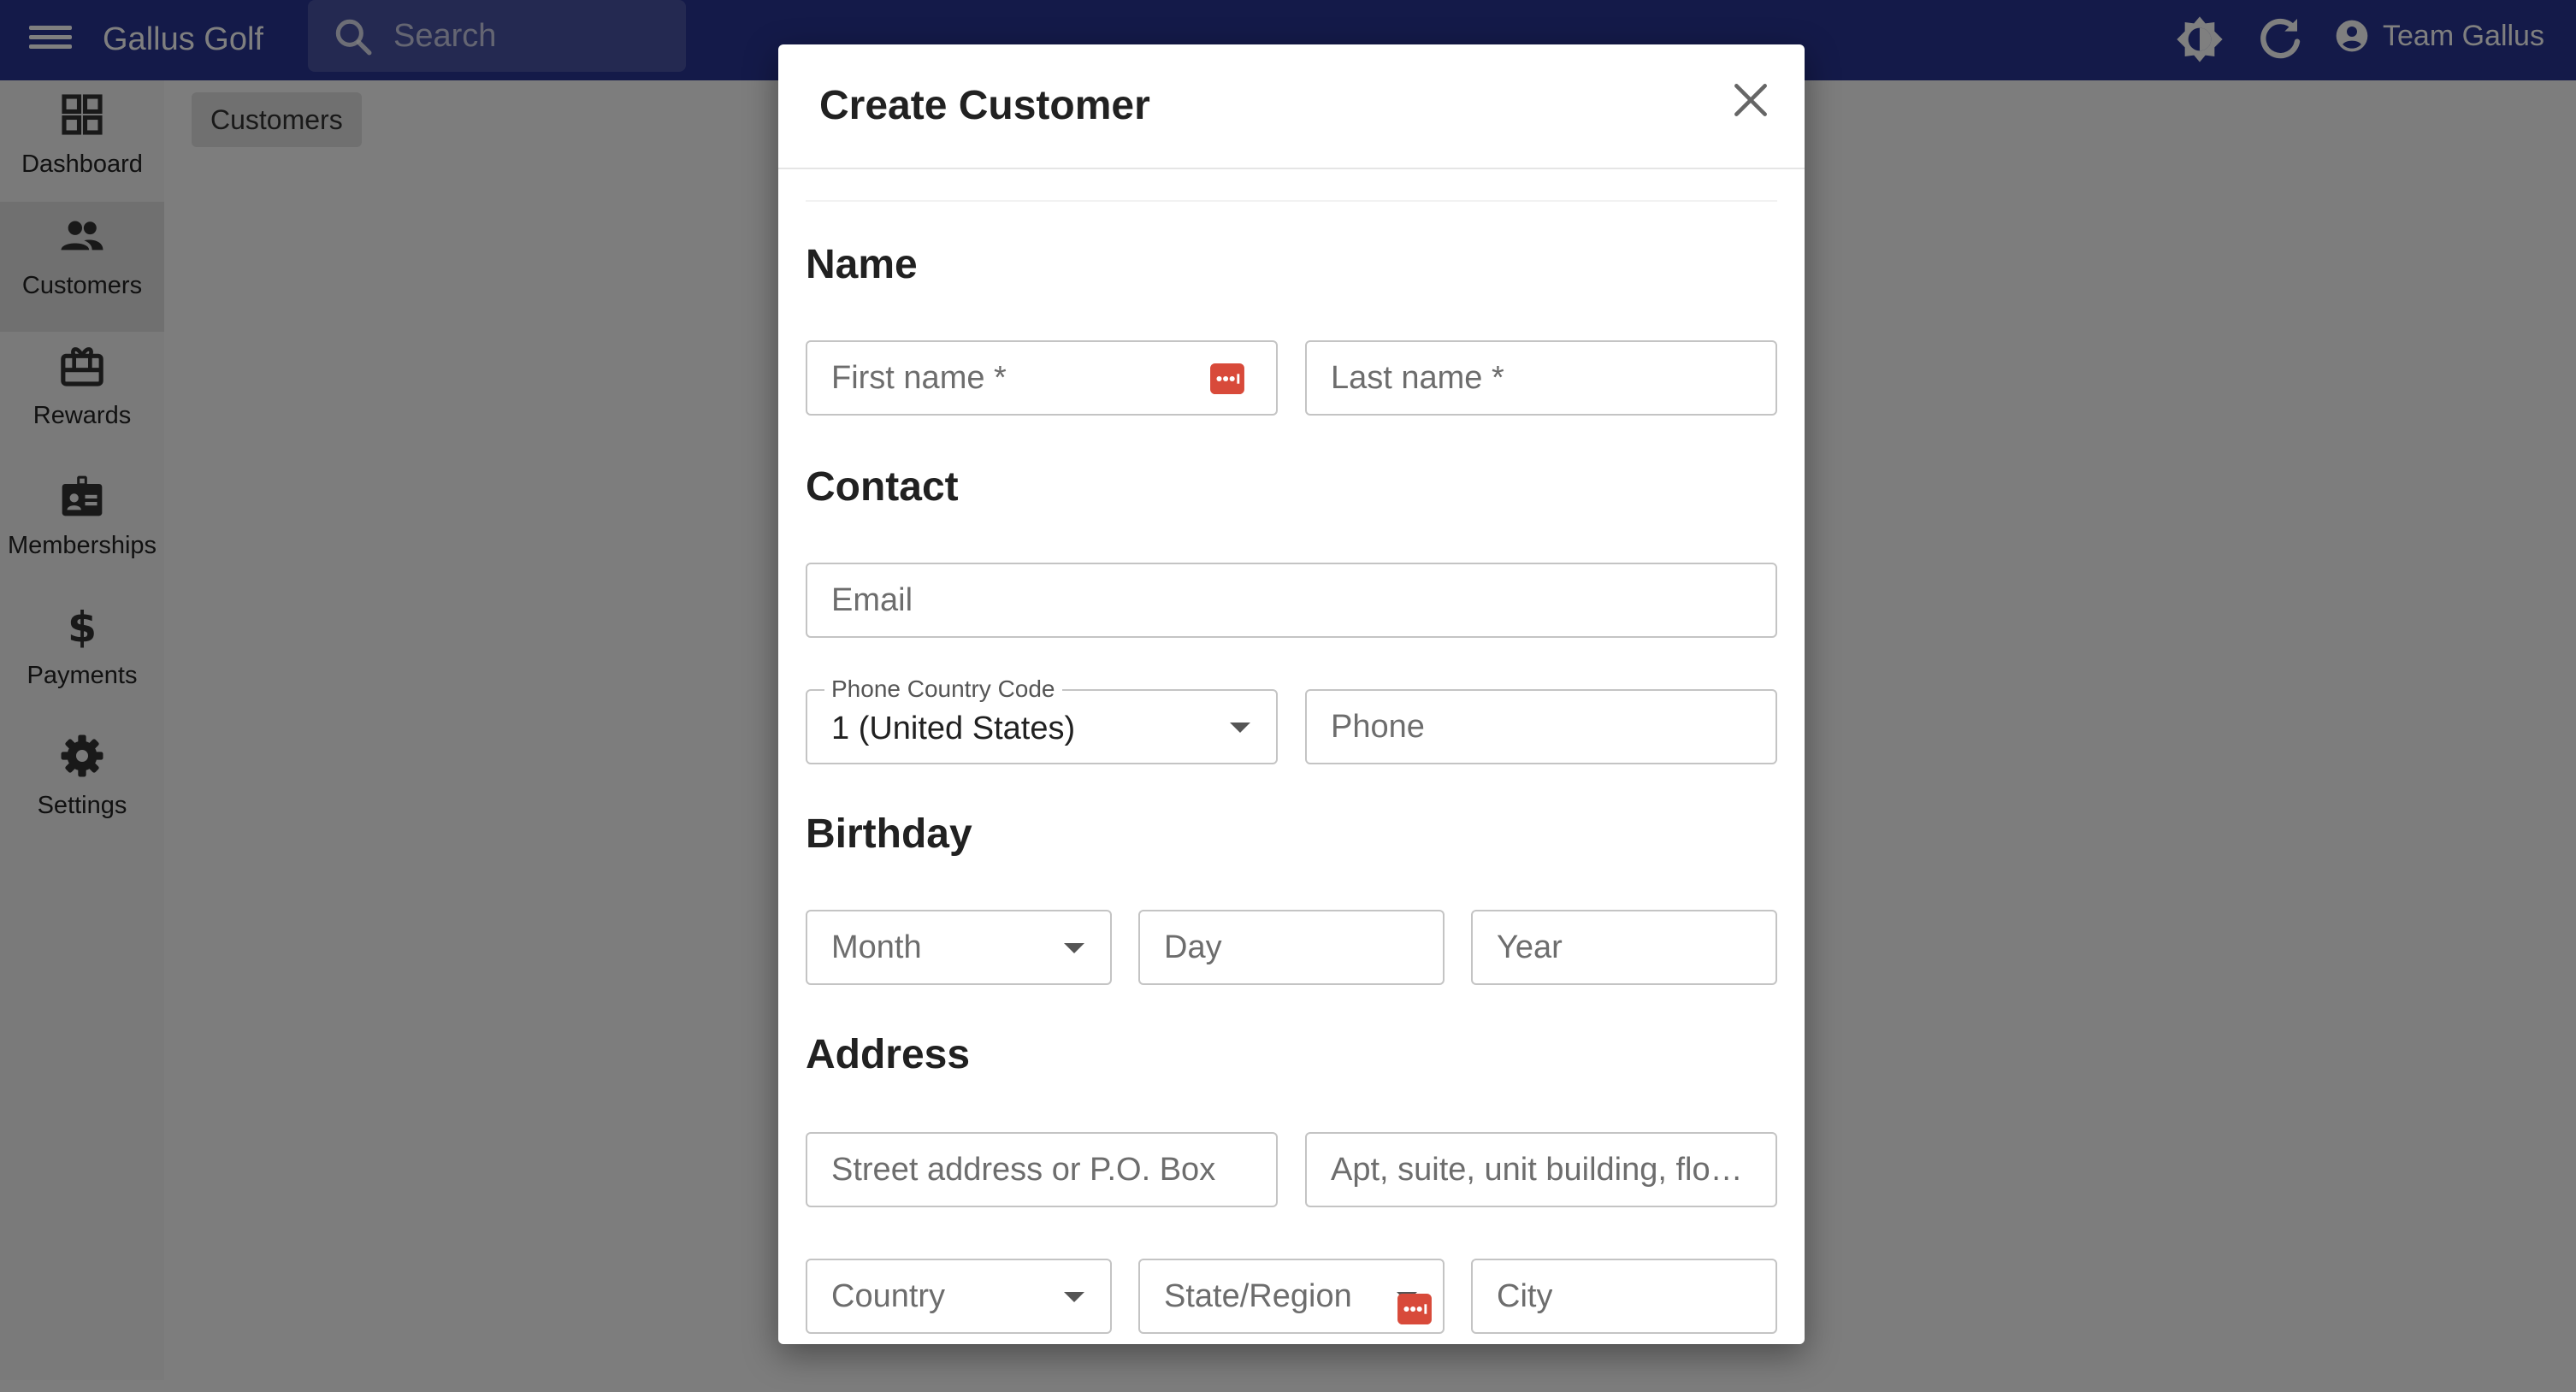  What do you see at coordinates (954, 728) in the screenshot?
I see `phone-country-code-value: 1 (United States)` at bounding box center [954, 728].